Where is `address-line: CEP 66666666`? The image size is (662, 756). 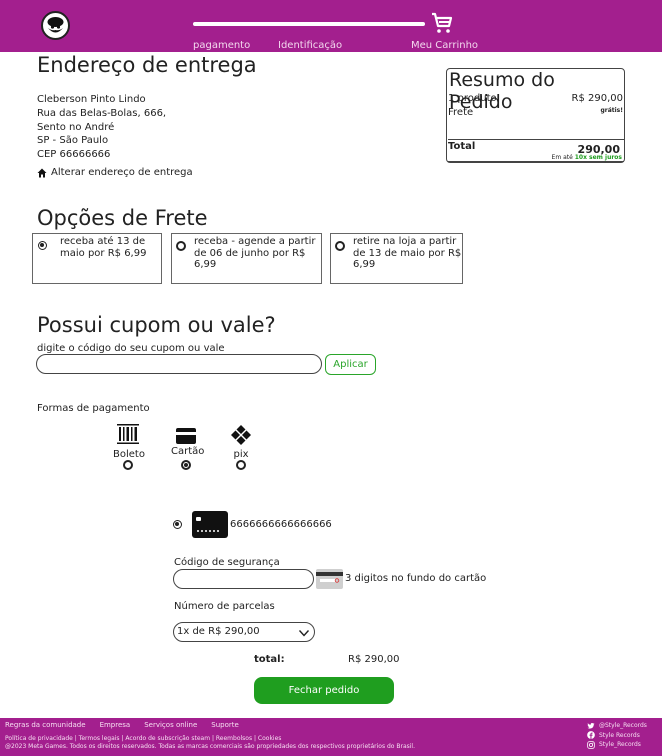 address-line: CEP 66666666 is located at coordinates (74, 155).